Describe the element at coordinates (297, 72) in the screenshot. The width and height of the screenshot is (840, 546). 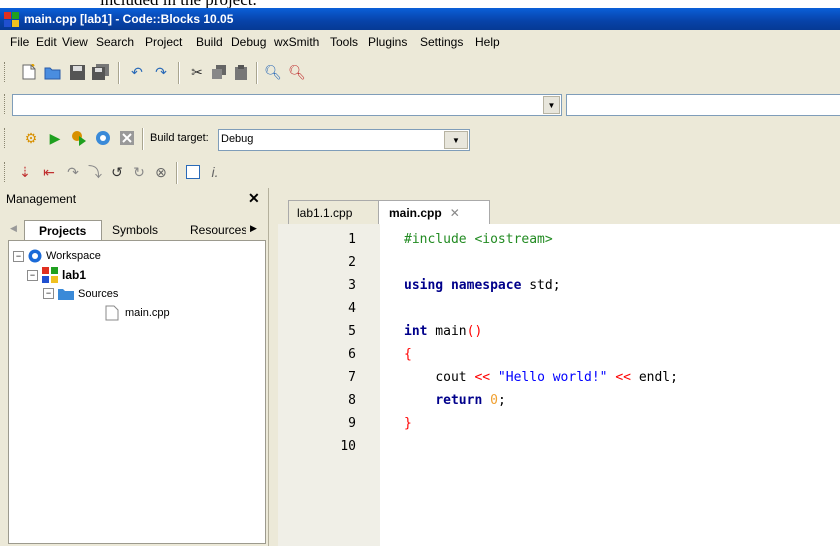
I see `replace-icon: 🔍︎` at that location.